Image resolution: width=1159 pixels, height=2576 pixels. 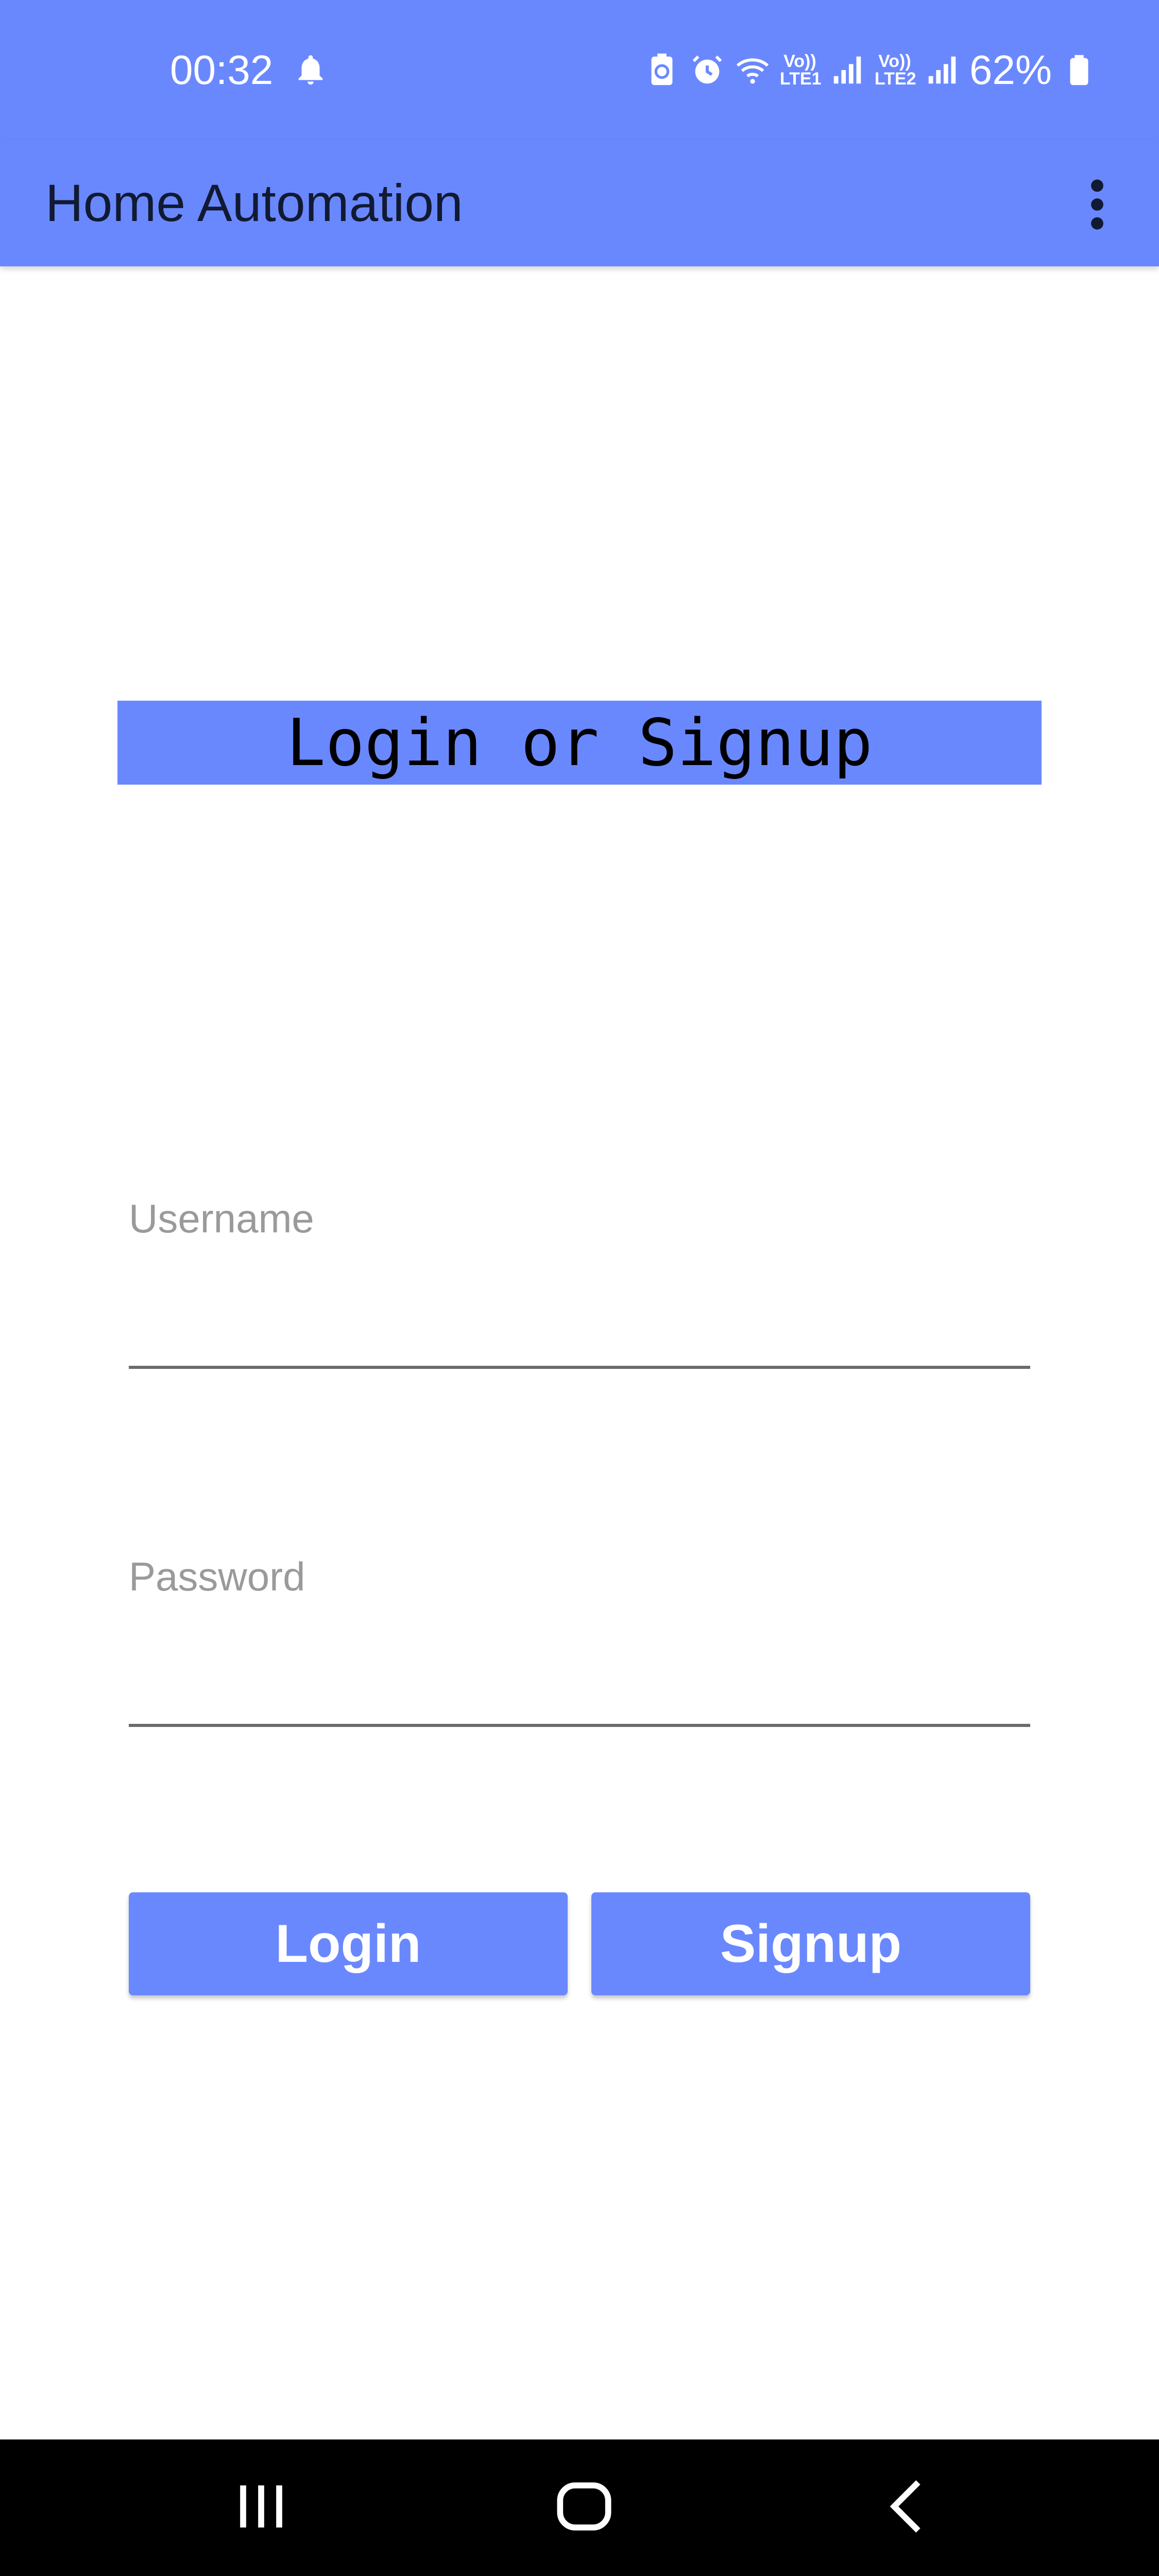 I want to click on username-label: Username, so click(x=221, y=1218).